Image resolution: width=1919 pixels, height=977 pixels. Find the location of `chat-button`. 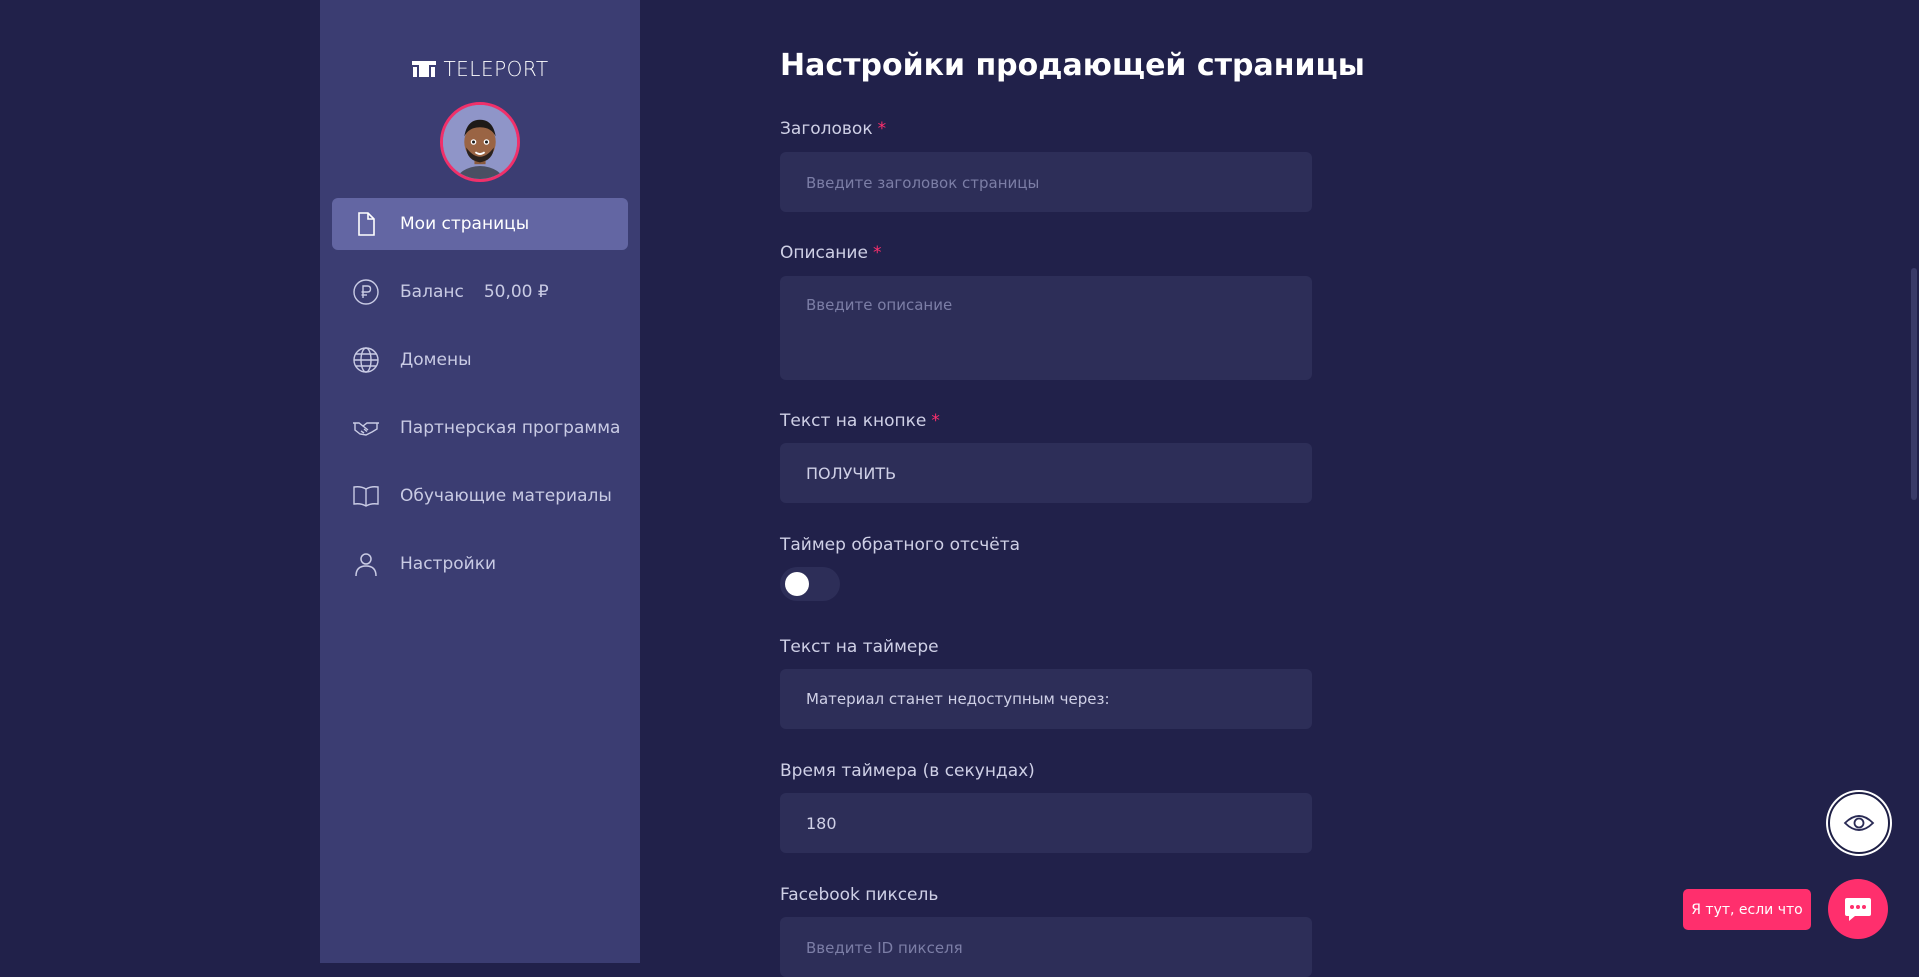

chat-button is located at coordinates (1858, 909).